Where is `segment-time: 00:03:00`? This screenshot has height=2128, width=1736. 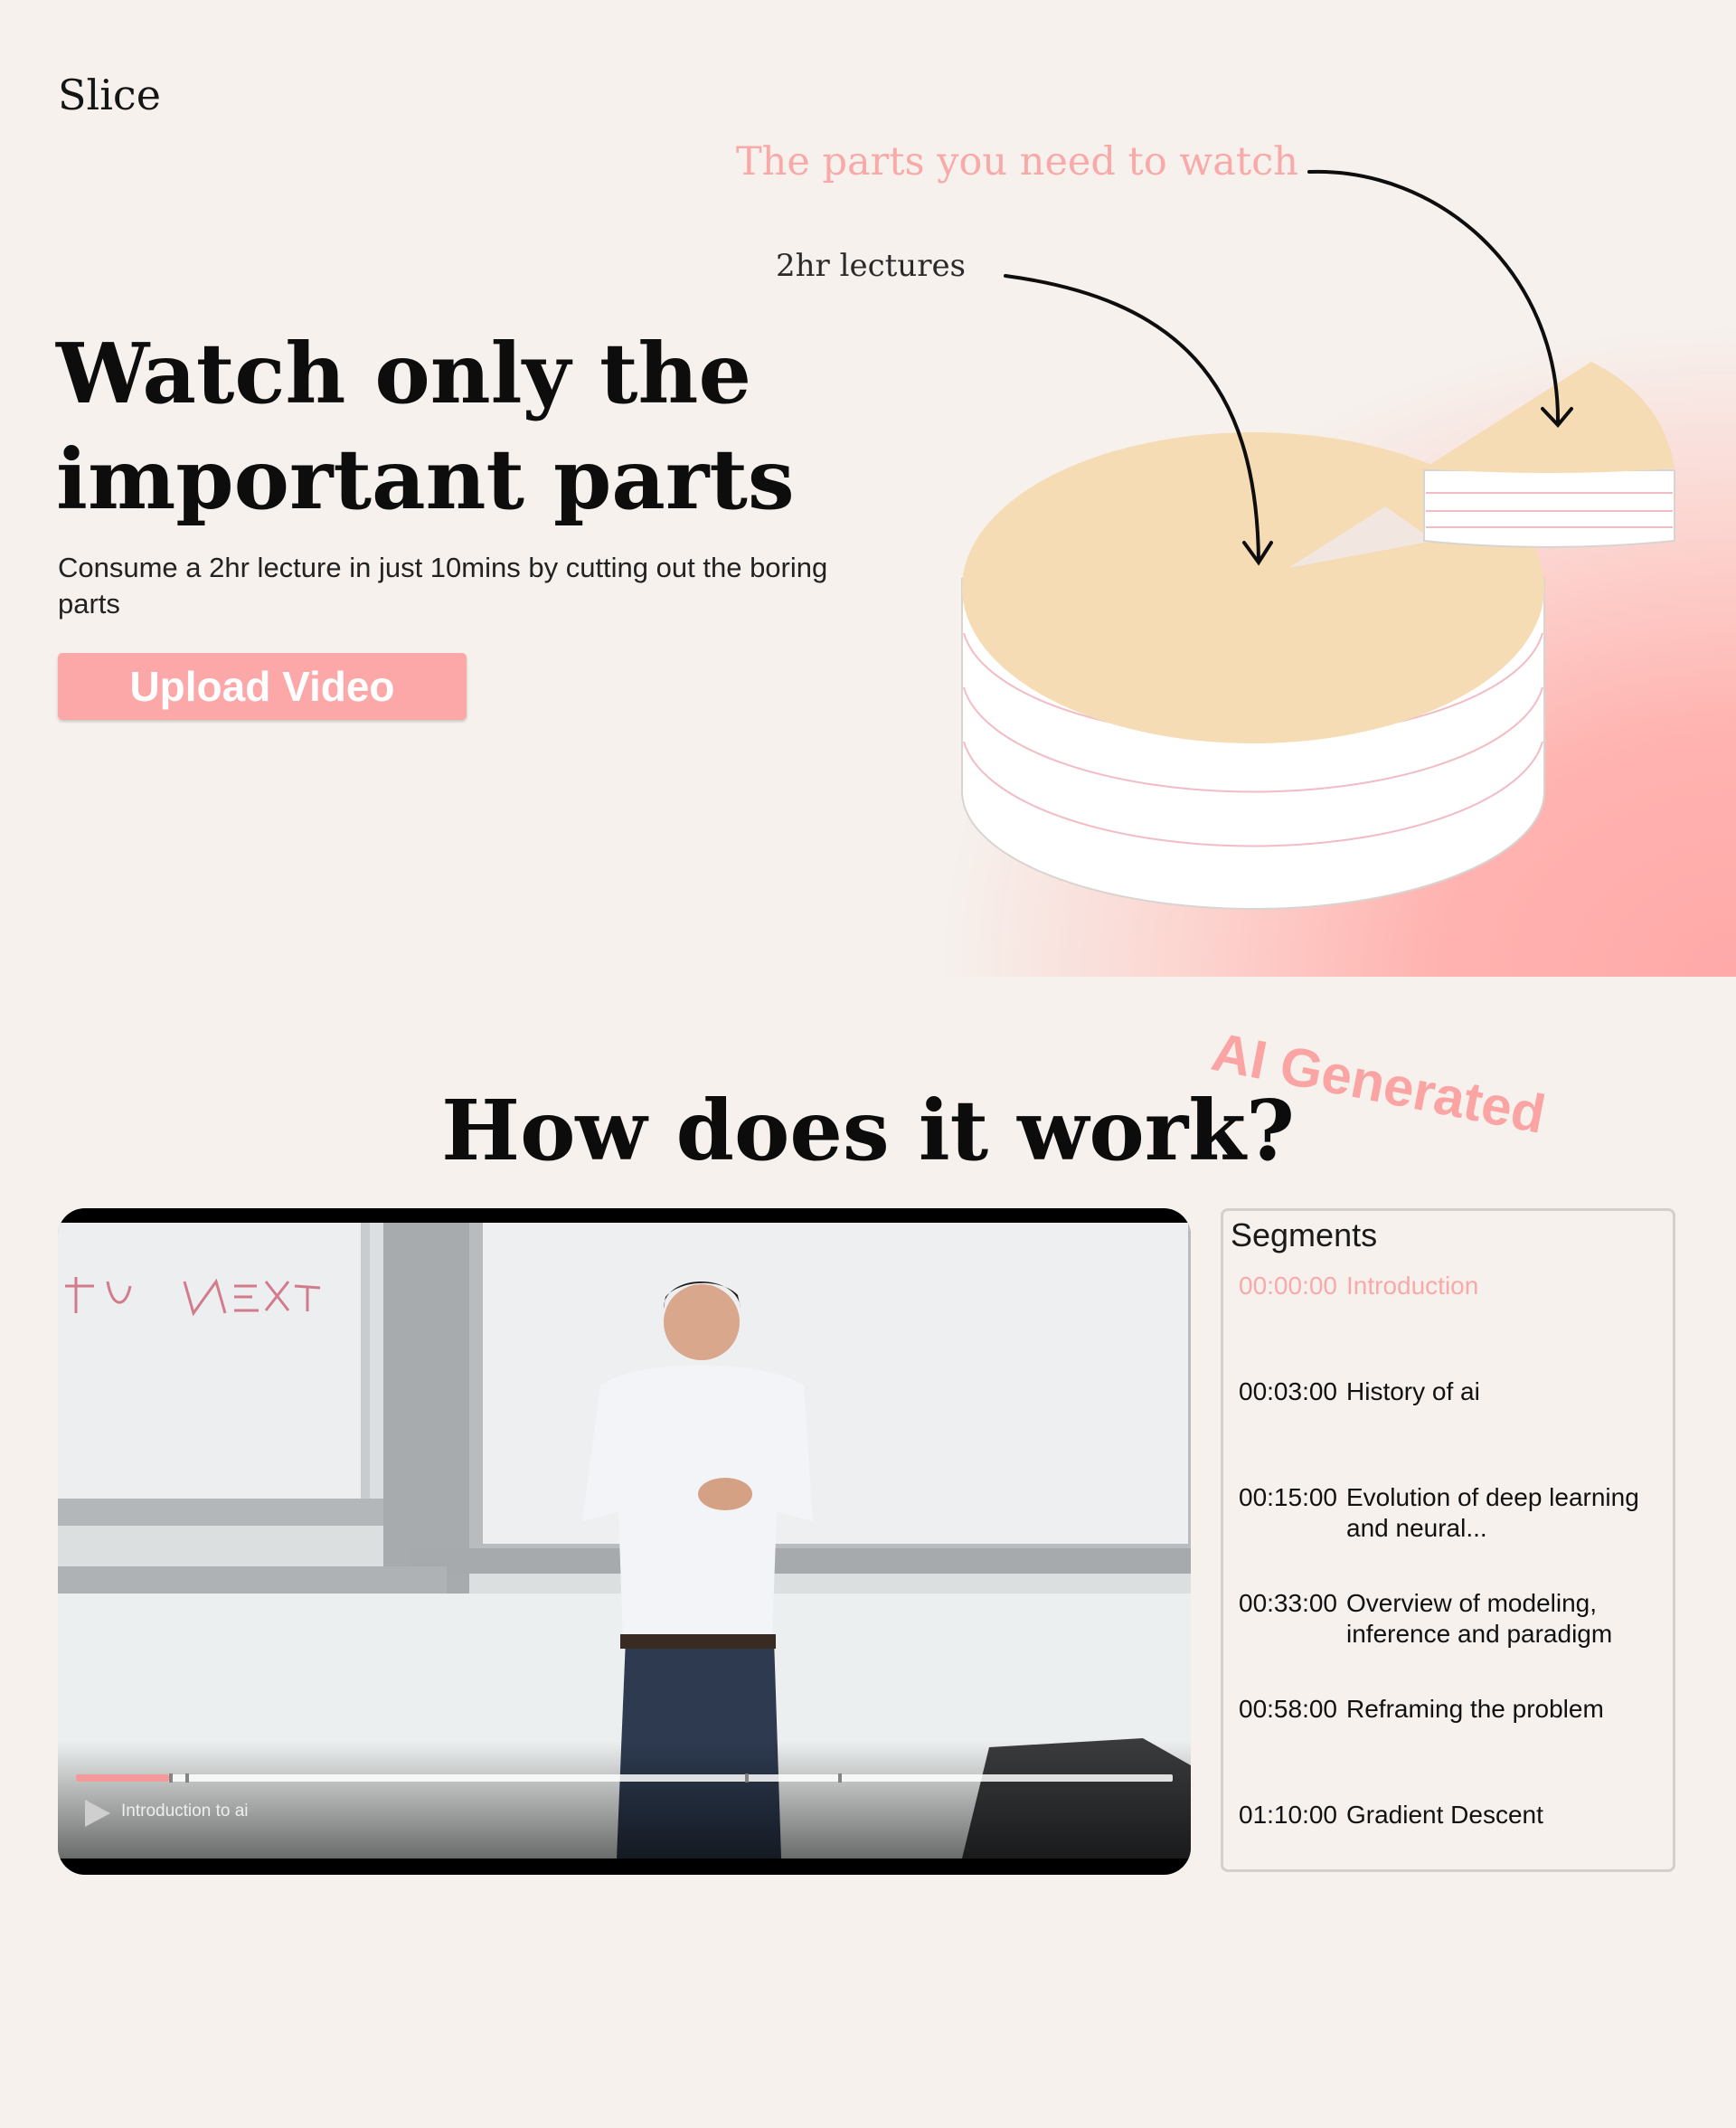 segment-time: 00:03:00 is located at coordinates (1288, 1391).